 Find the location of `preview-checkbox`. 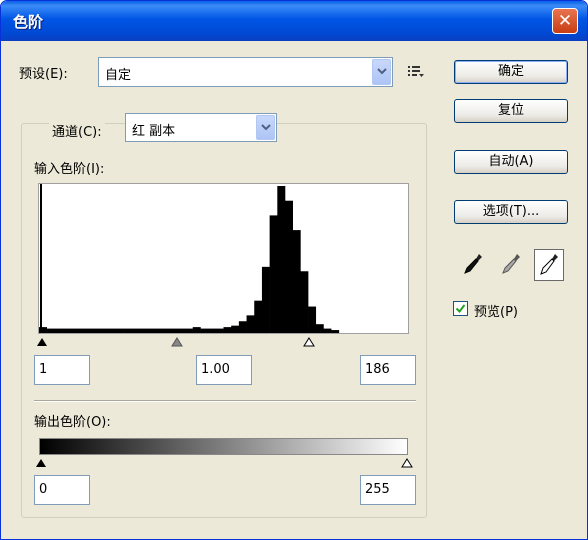

preview-checkbox is located at coordinates (460, 308).